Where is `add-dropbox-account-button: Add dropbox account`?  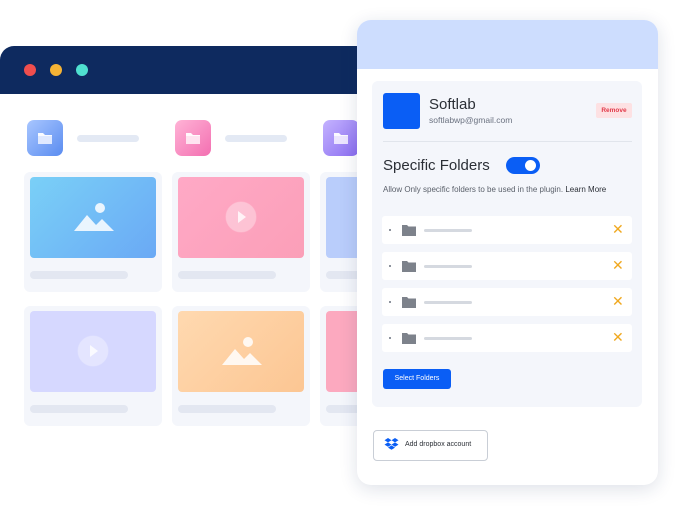 add-dropbox-account-button: Add dropbox account is located at coordinates (430, 445).